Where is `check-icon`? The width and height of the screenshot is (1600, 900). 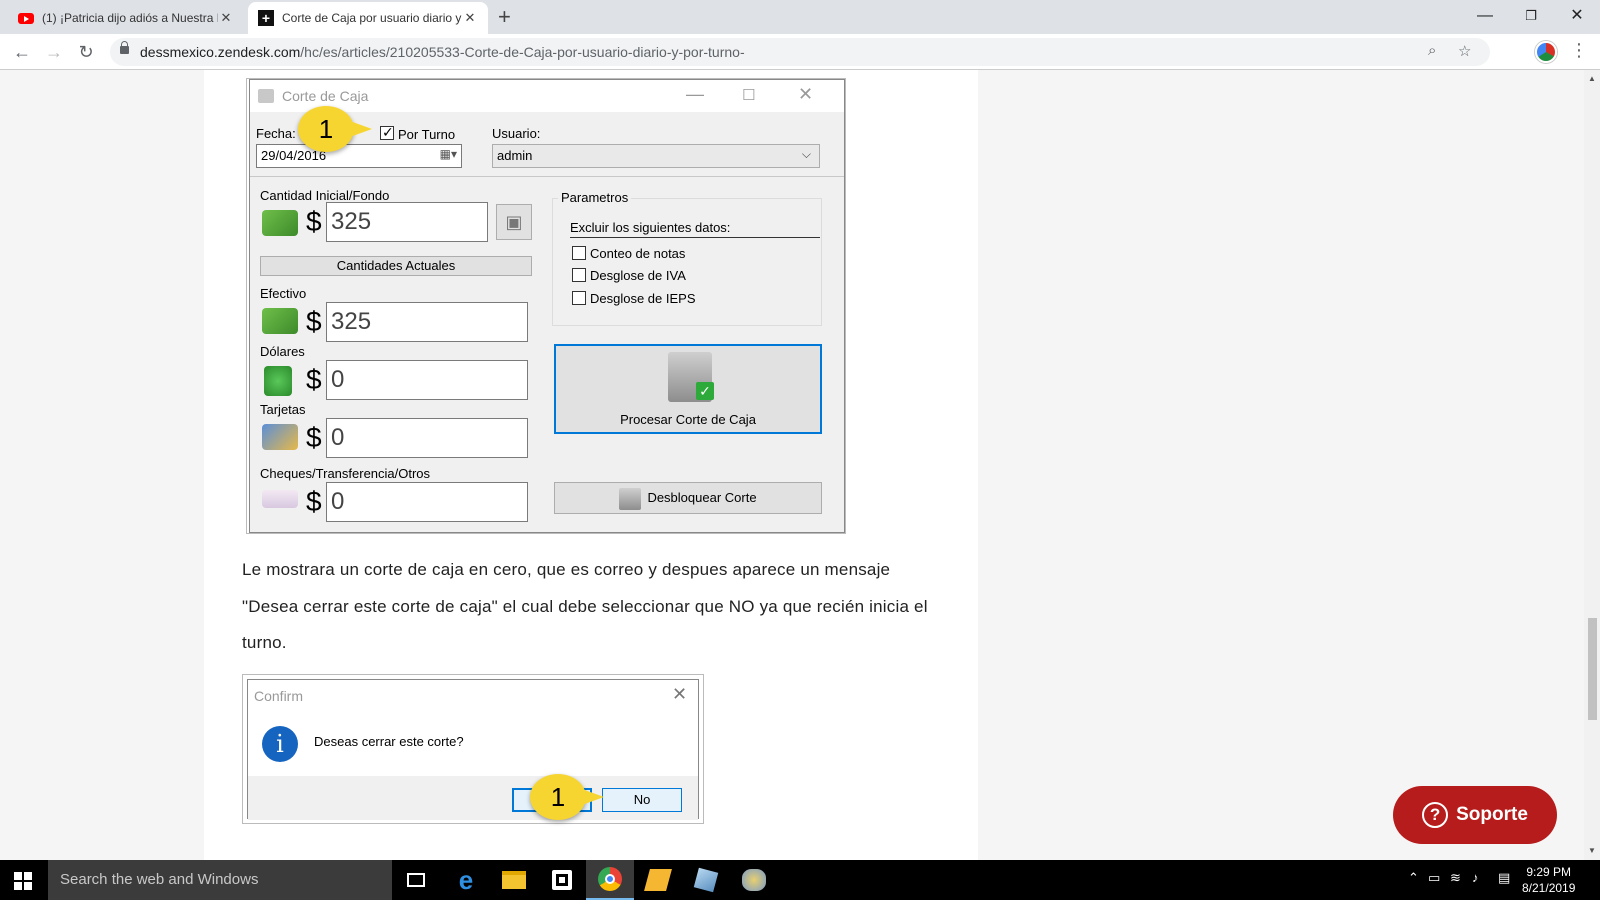
check-icon is located at coordinates (280, 499).